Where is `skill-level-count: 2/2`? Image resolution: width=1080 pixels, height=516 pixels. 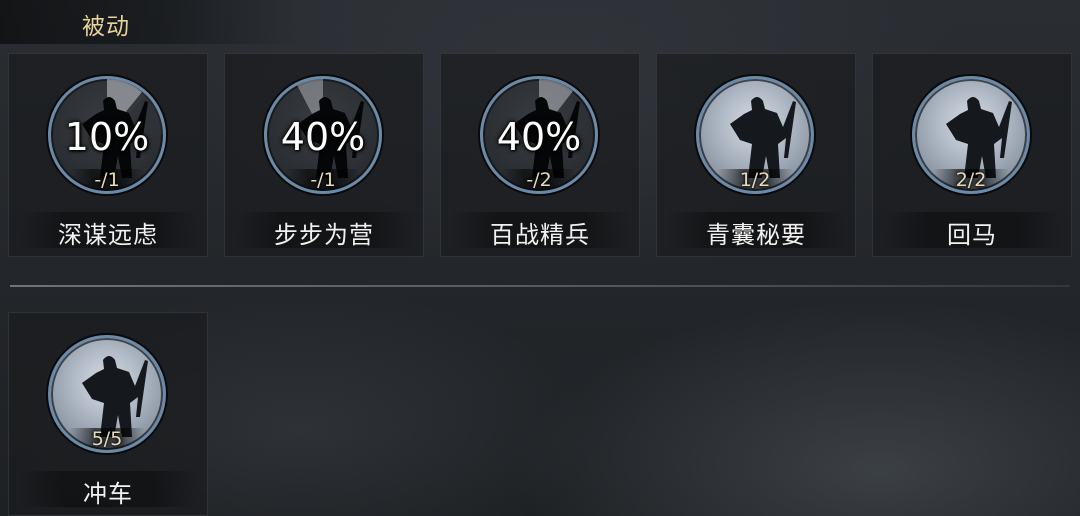 skill-level-count: 2/2 is located at coordinates (971, 180).